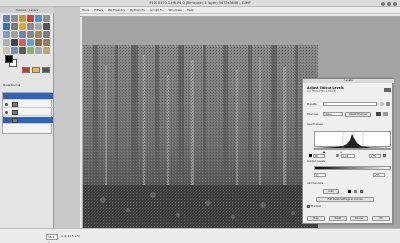 The image size is (400, 243). I want to click on white-eyedropper-icon, so click(384, 155).